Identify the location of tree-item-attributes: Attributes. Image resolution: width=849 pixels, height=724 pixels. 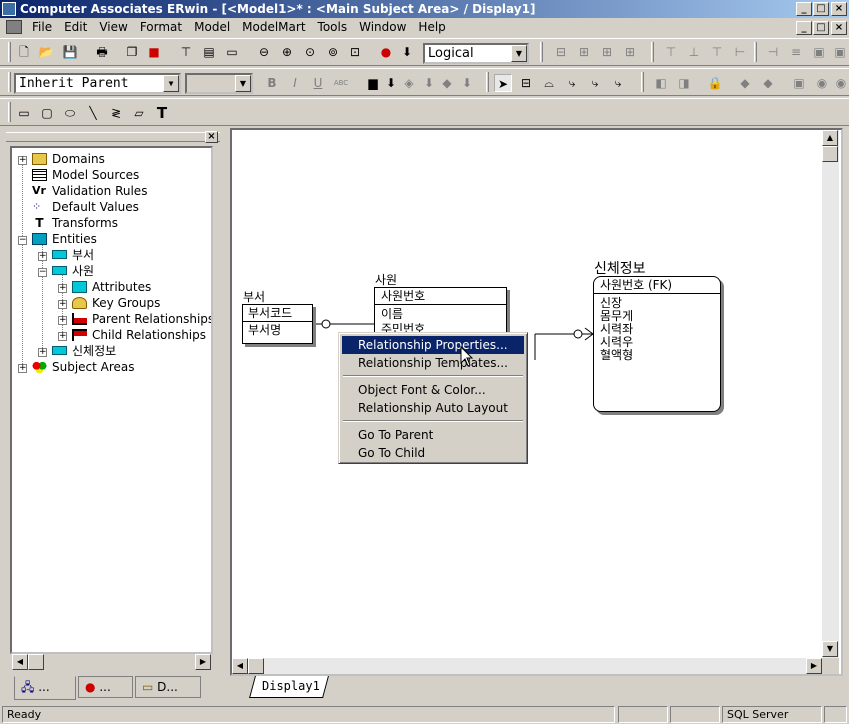
(111, 287).